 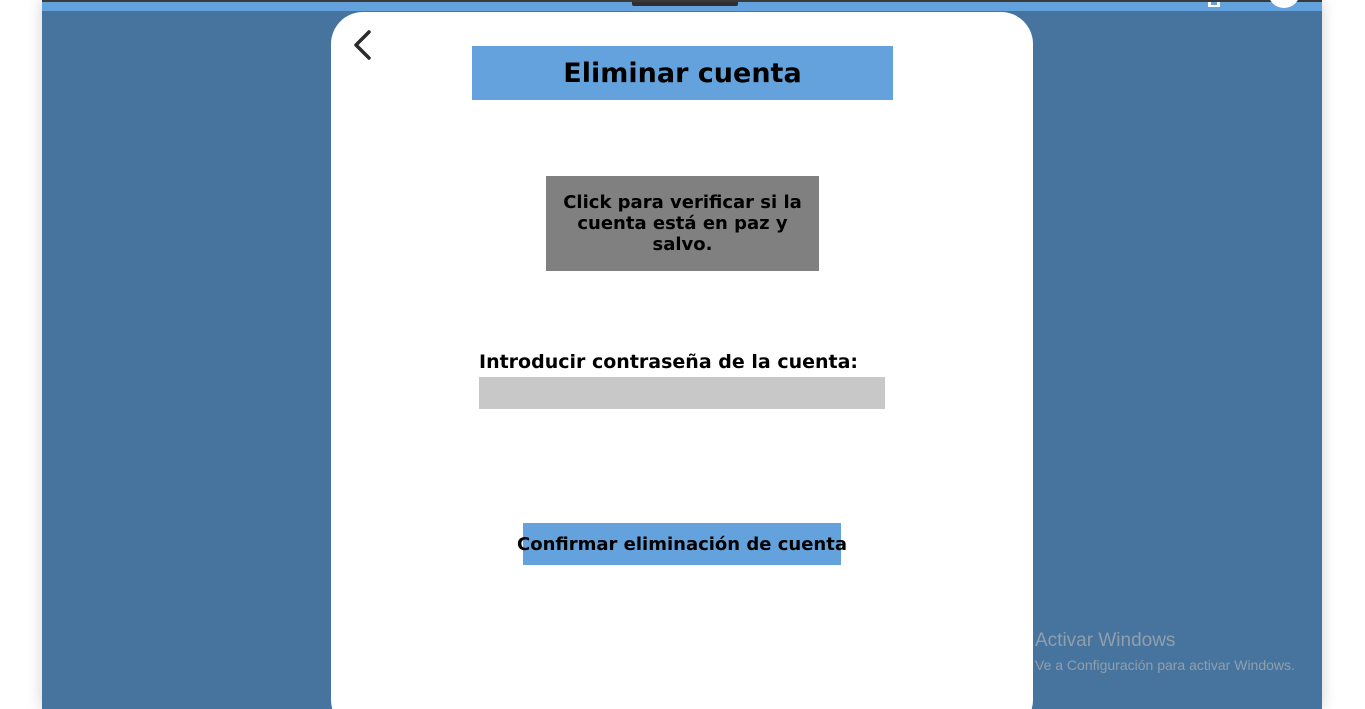 I want to click on chevron-left-icon, so click(x=362, y=45).